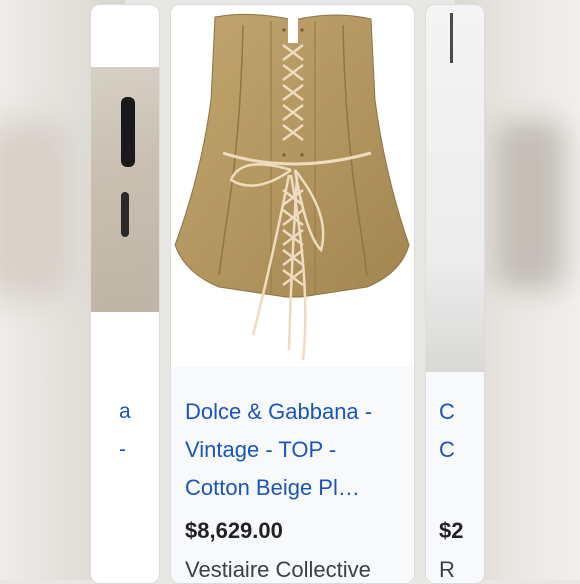 This screenshot has height=584, width=580. What do you see at coordinates (455, 477) in the screenshot?
I see `product-info` at bounding box center [455, 477].